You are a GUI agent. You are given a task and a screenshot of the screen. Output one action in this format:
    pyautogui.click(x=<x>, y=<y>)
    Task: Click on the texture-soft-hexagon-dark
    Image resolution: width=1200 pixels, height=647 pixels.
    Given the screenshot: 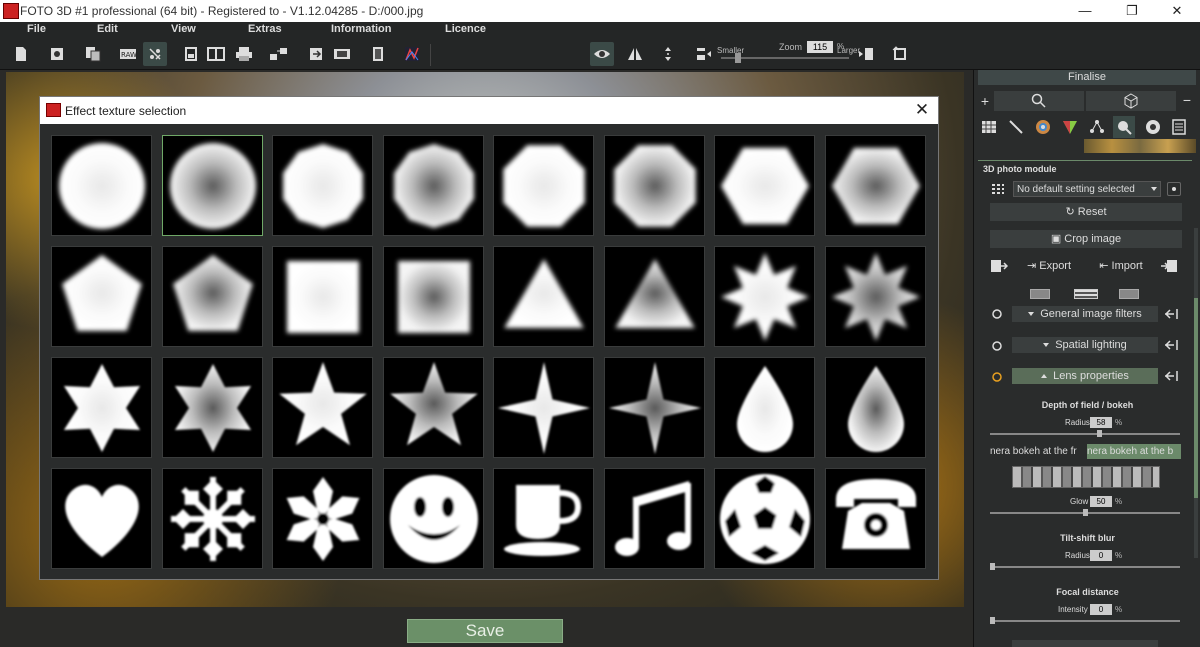 What is the action you would take?
    pyautogui.click(x=875, y=185)
    